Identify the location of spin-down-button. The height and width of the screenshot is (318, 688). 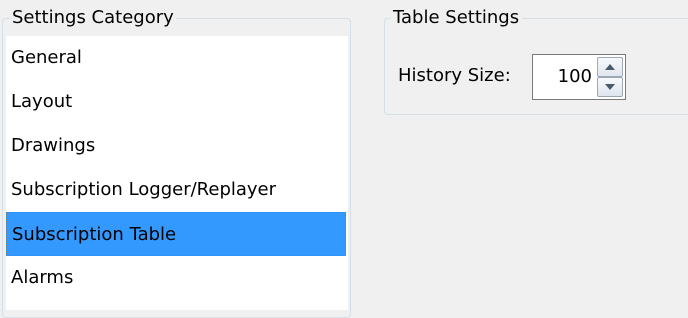
(610, 87).